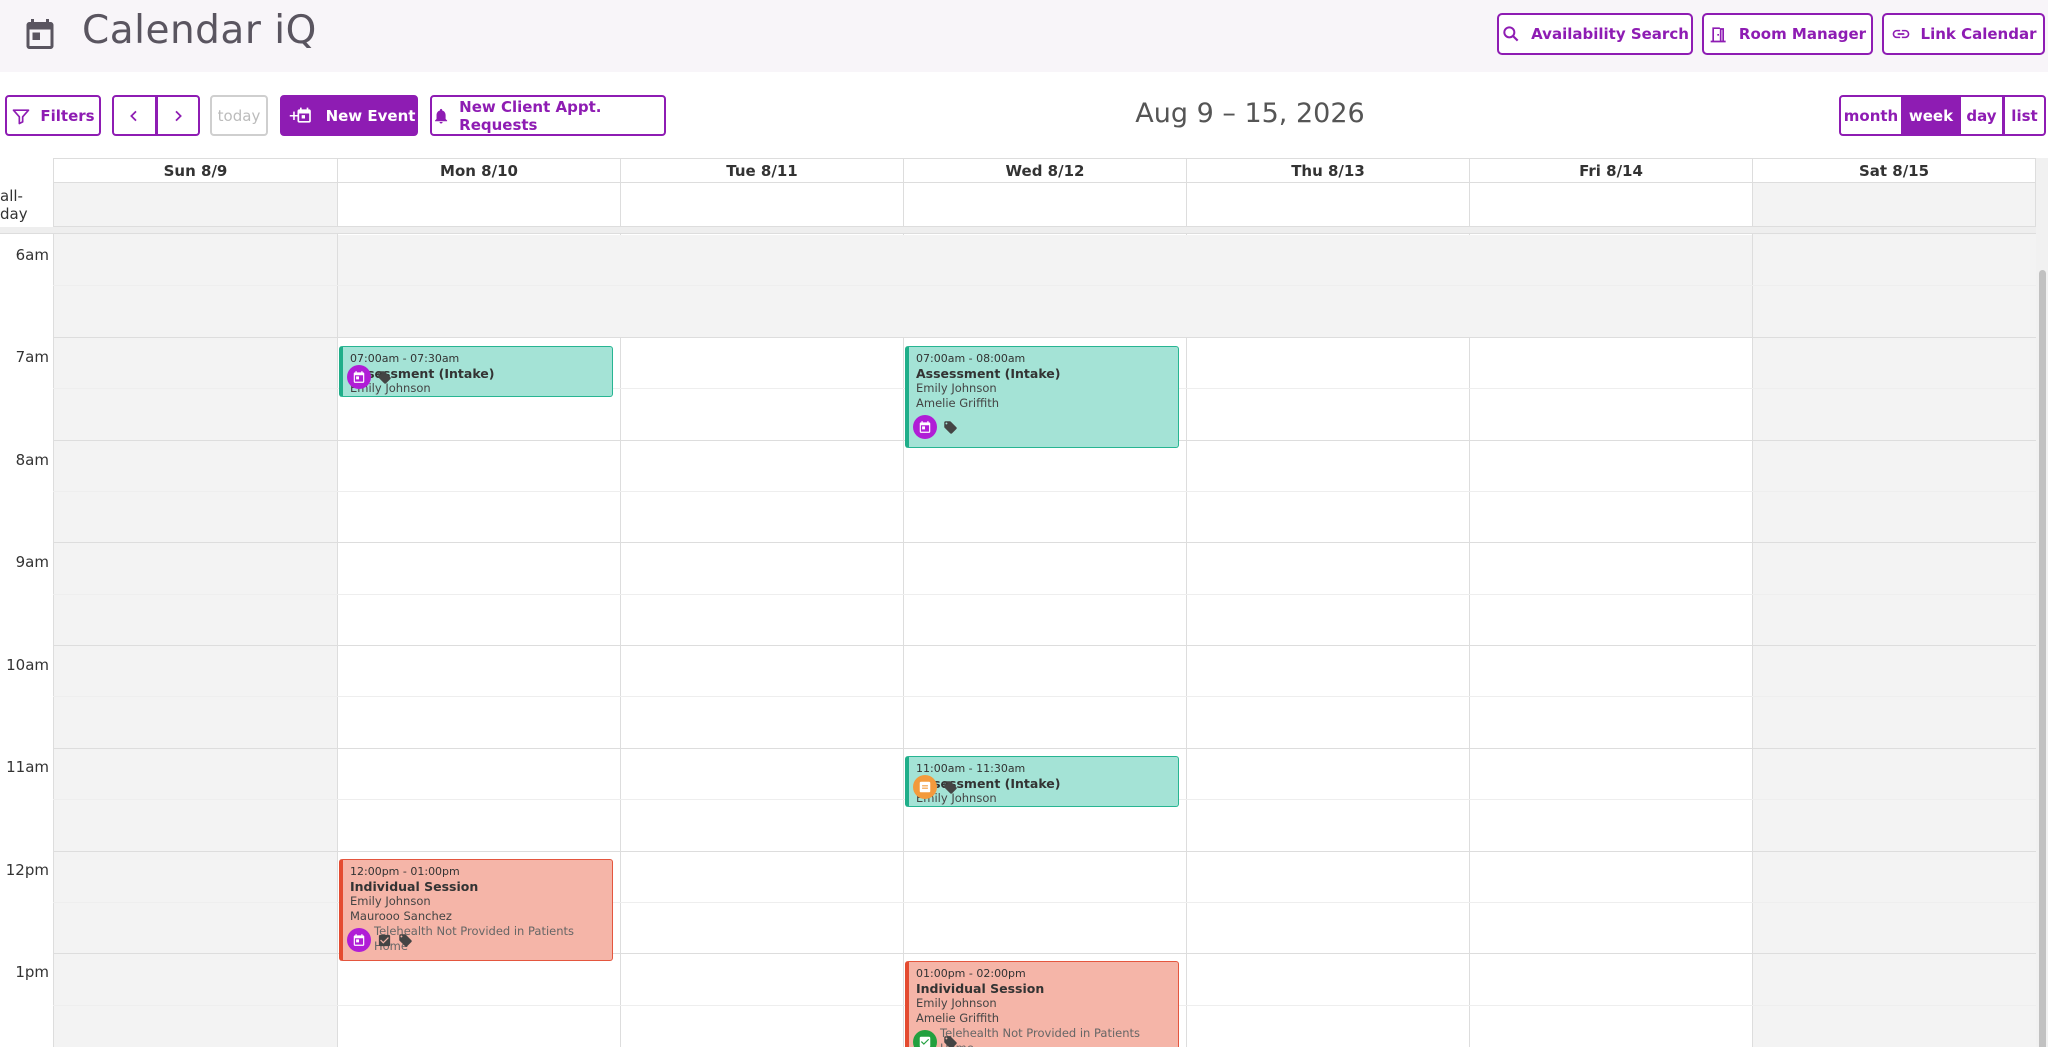 The height and width of the screenshot is (1047, 2048). Describe the element at coordinates (761, 640) in the screenshot. I see `day-column-tue` at that location.